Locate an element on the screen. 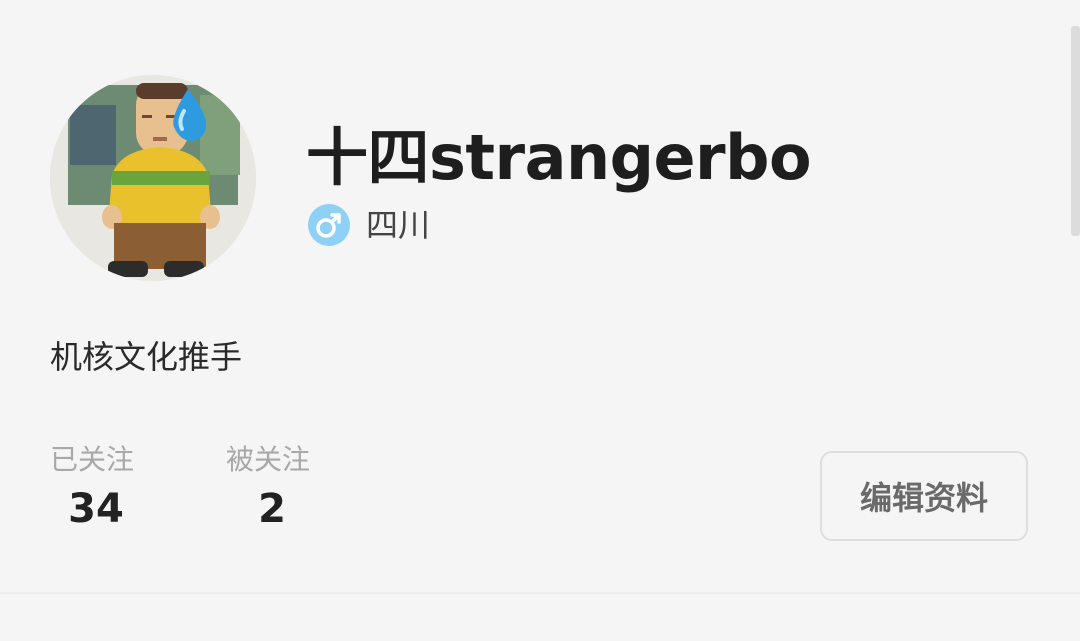 Image resolution: width=1080 pixels, height=641 pixels. following-label: 已关注 is located at coordinates (92, 459).